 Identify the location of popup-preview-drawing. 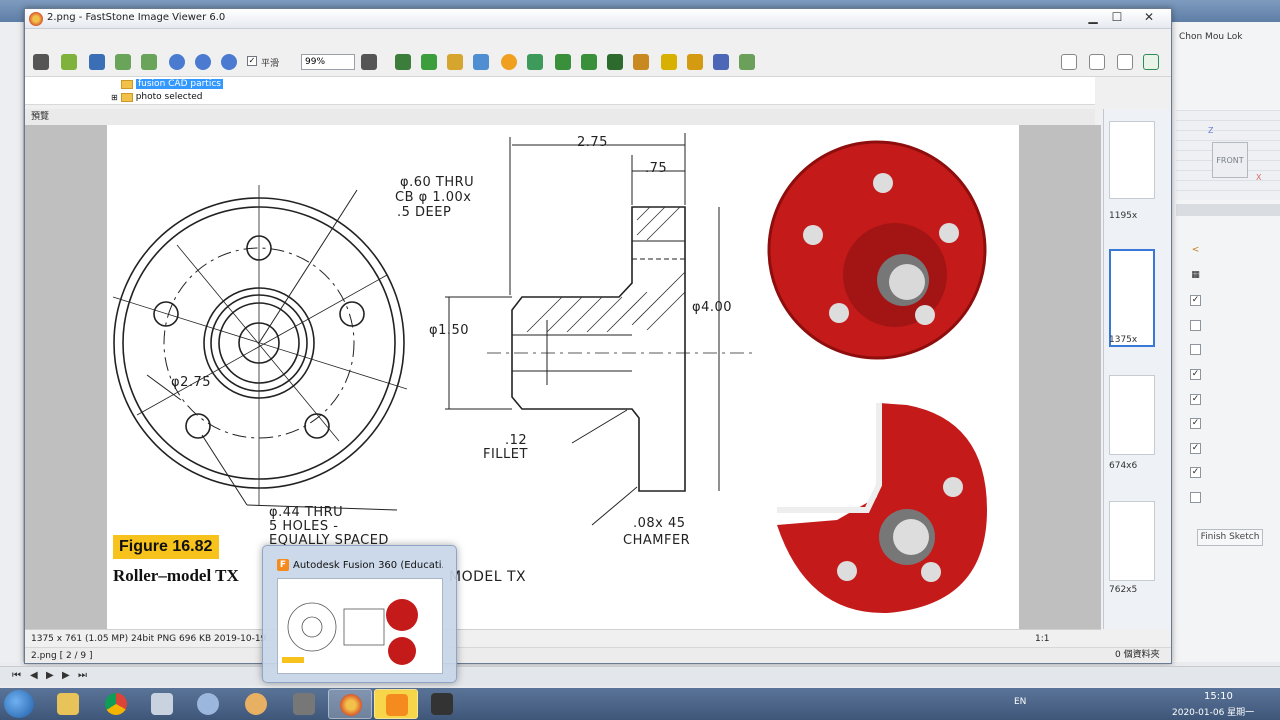
(350, 632).